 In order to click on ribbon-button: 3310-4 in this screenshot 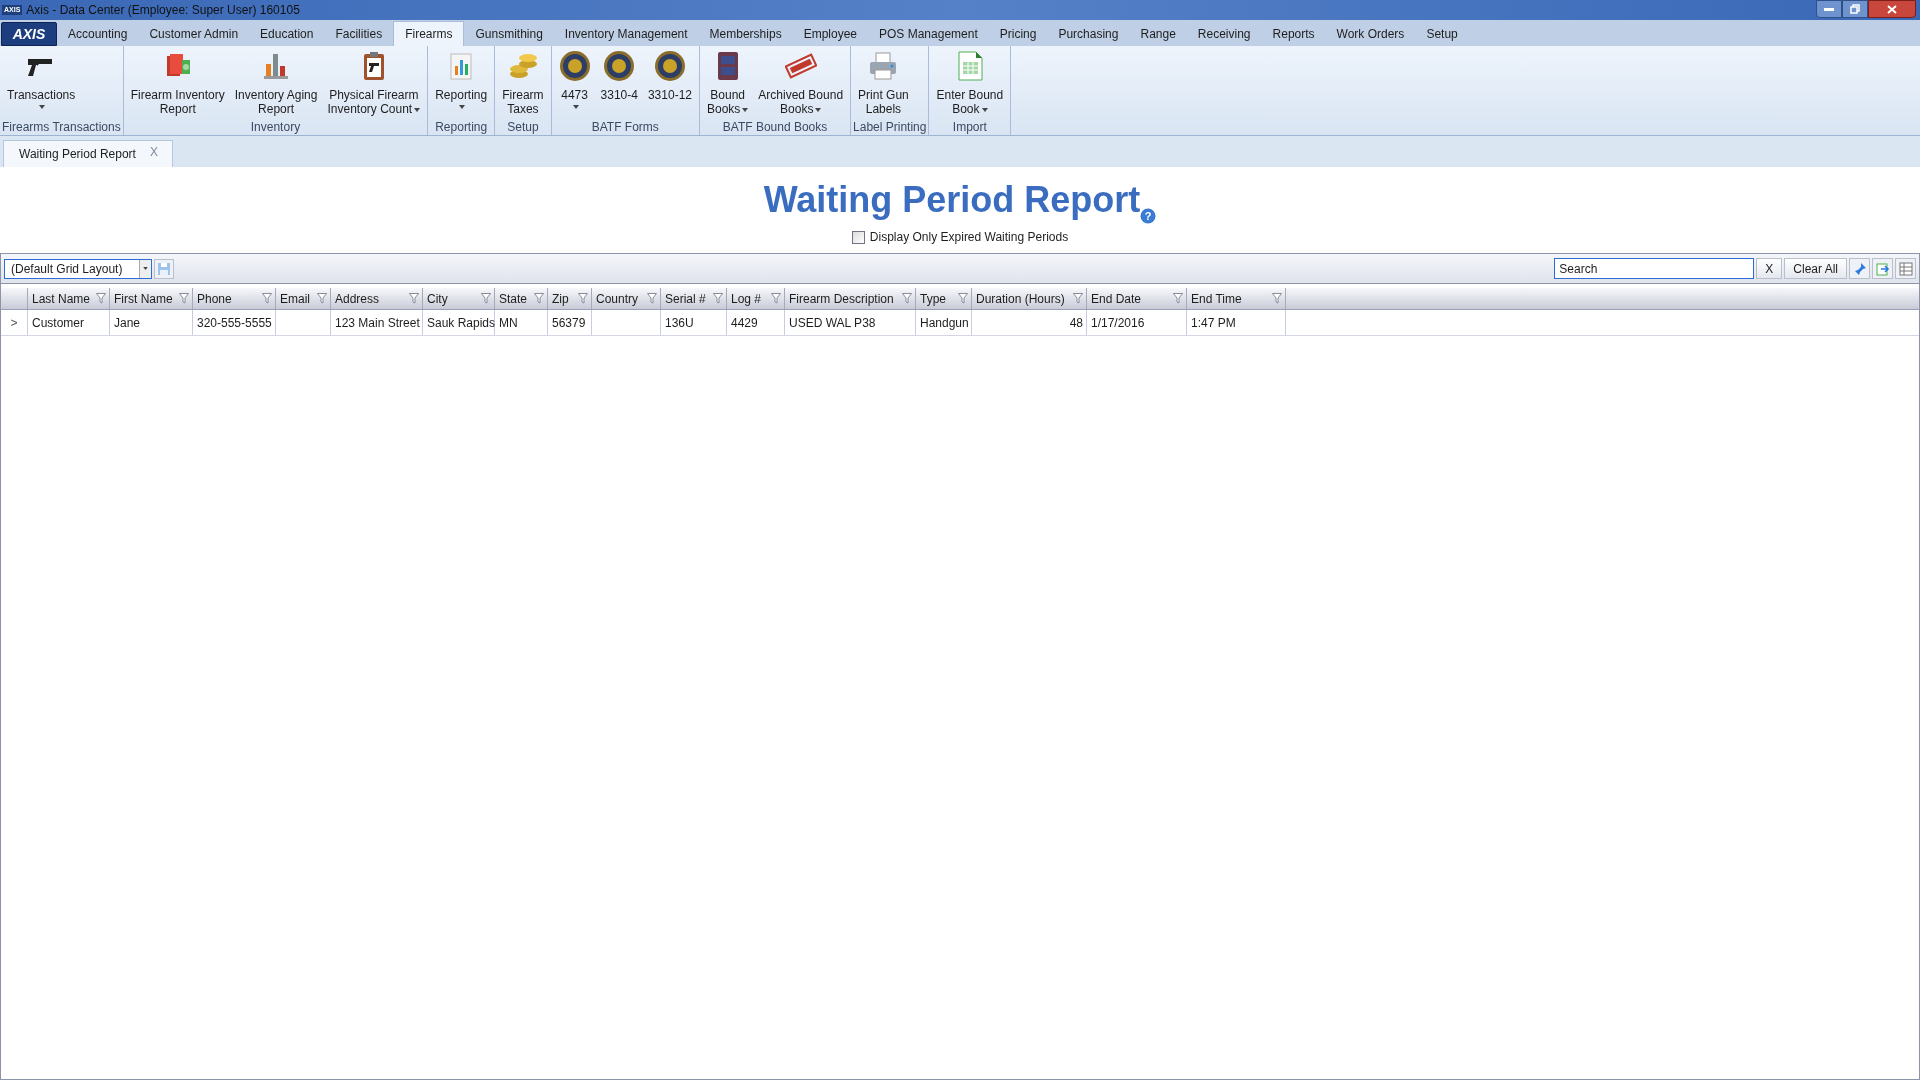, I will do `click(619, 83)`.